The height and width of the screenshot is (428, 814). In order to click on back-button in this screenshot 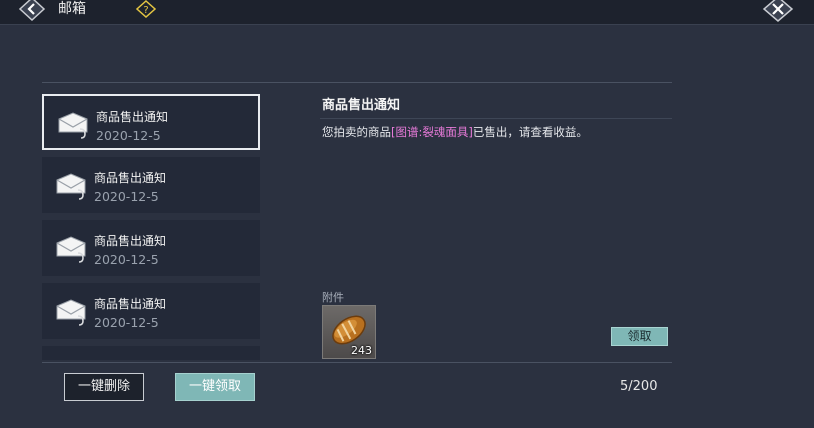, I will do `click(32, 10)`.